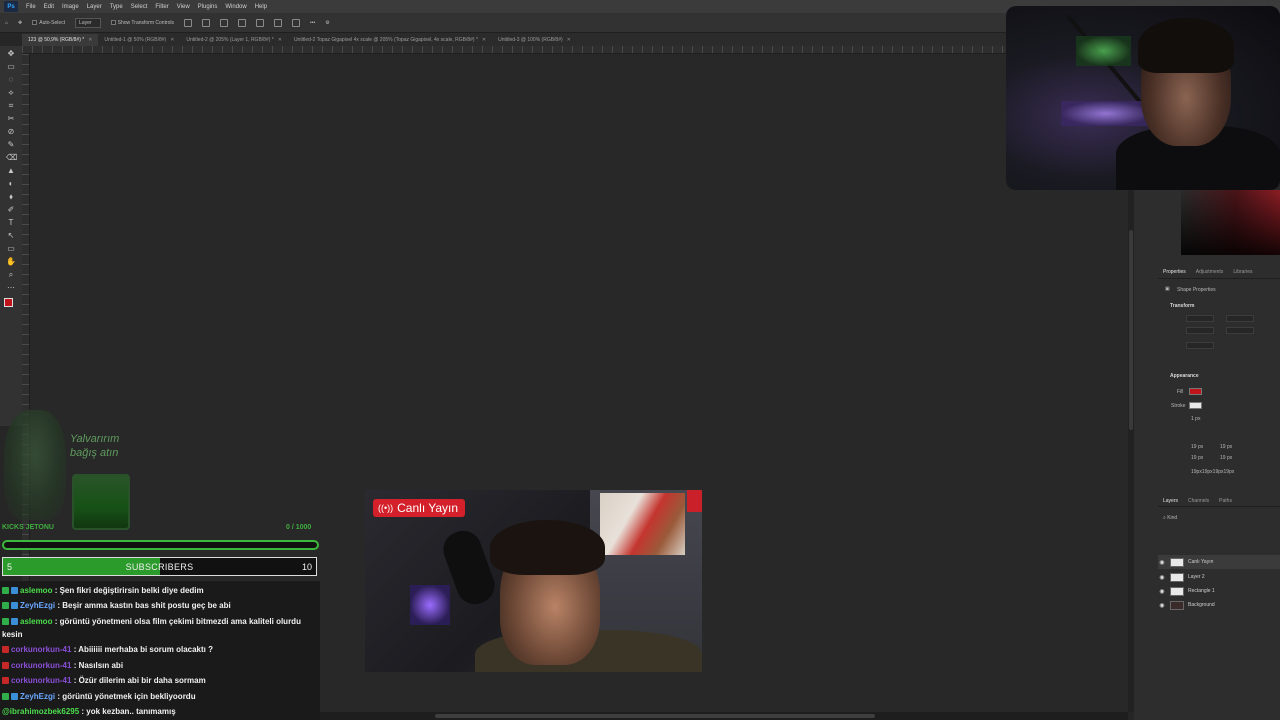 The height and width of the screenshot is (720, 1280). I want to click on brush-tool-icon: ✎, so click(11, 144).